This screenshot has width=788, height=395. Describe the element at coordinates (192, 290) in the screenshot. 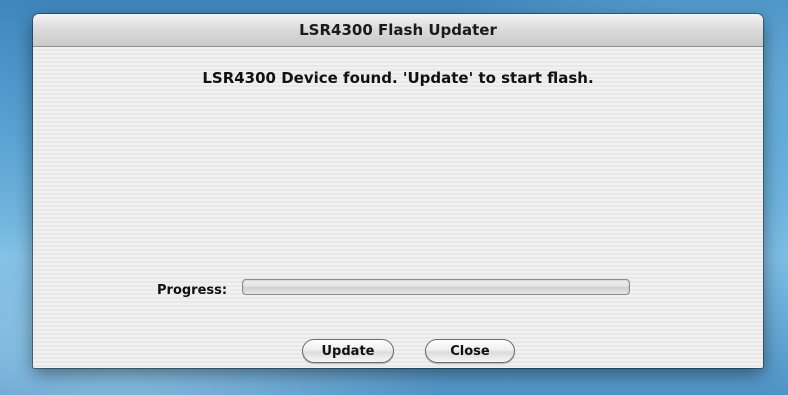

I see `progress-label: Progress:` at that location.